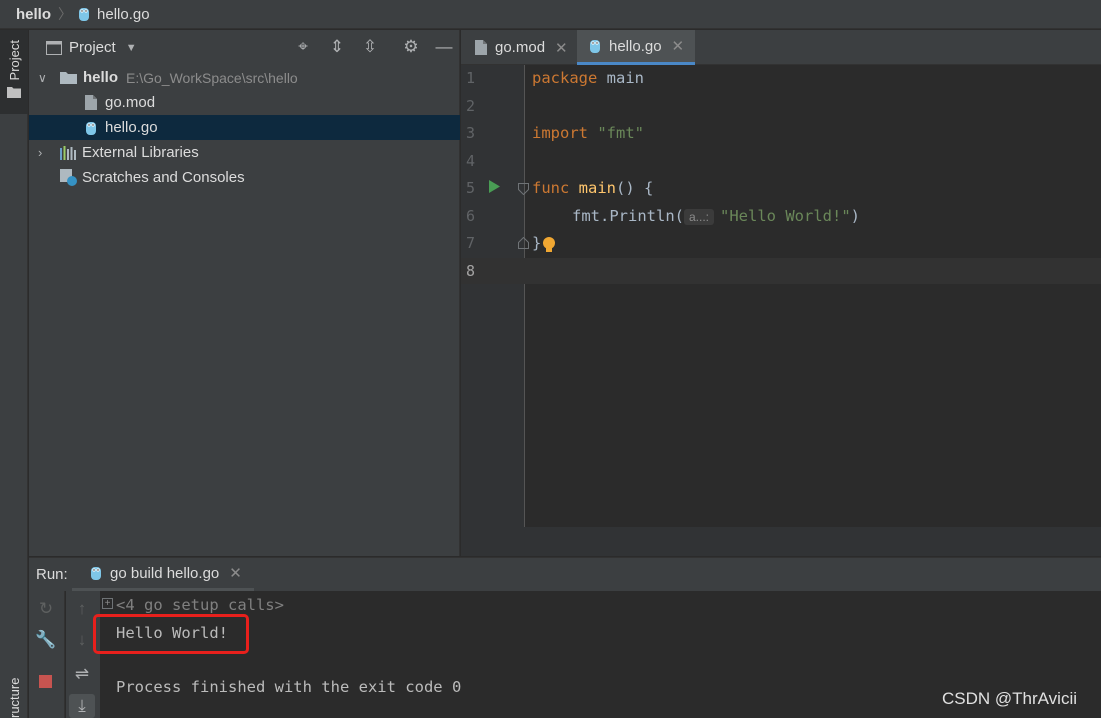  What do you see at coordinates (781, 541) in the screenshot?
I see `editor-bottom-area` at bounding box center [781, 541].